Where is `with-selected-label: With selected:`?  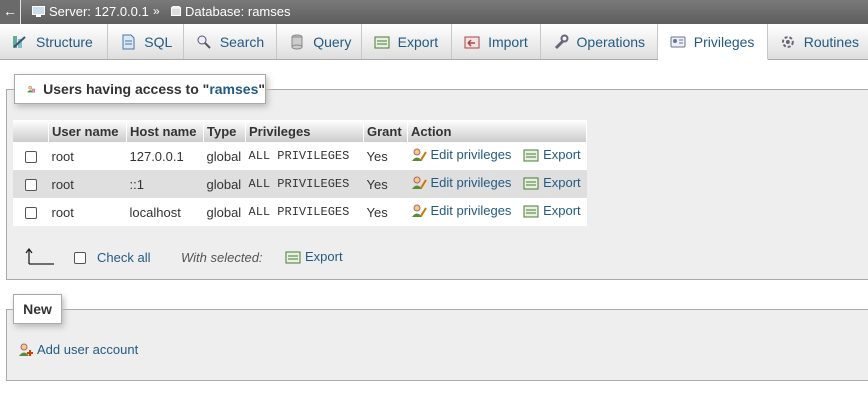
with-selected-label: With selected: is located at coordinates (222, 257).